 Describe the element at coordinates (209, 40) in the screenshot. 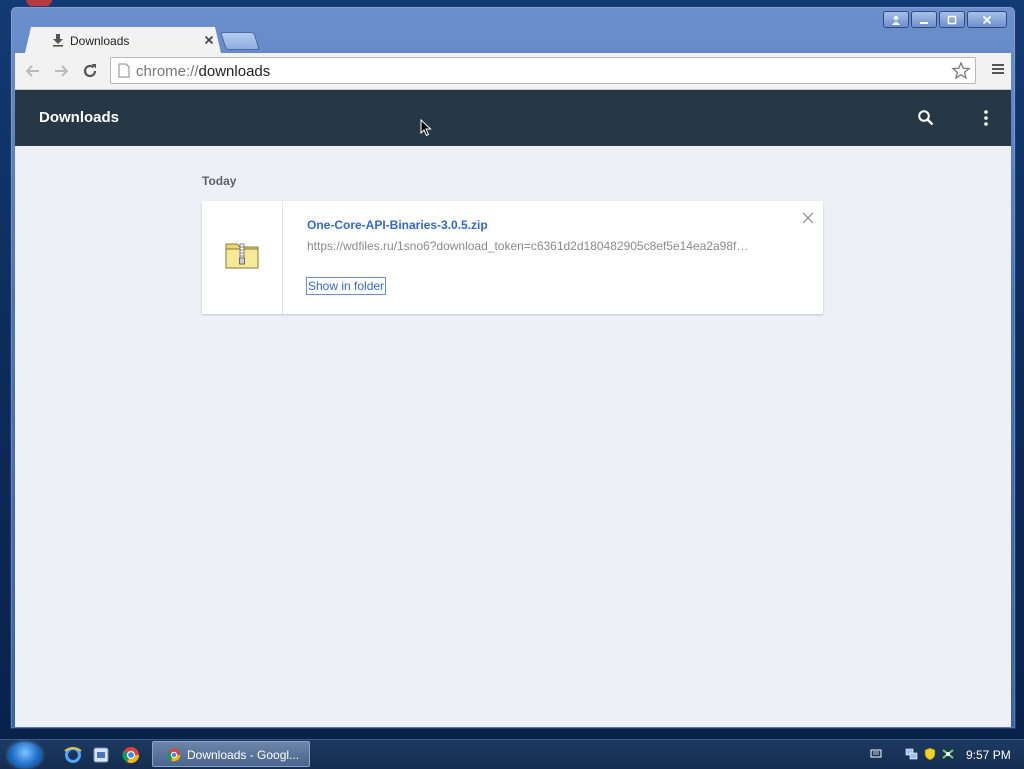

I see `tab-close-icon` at that location.